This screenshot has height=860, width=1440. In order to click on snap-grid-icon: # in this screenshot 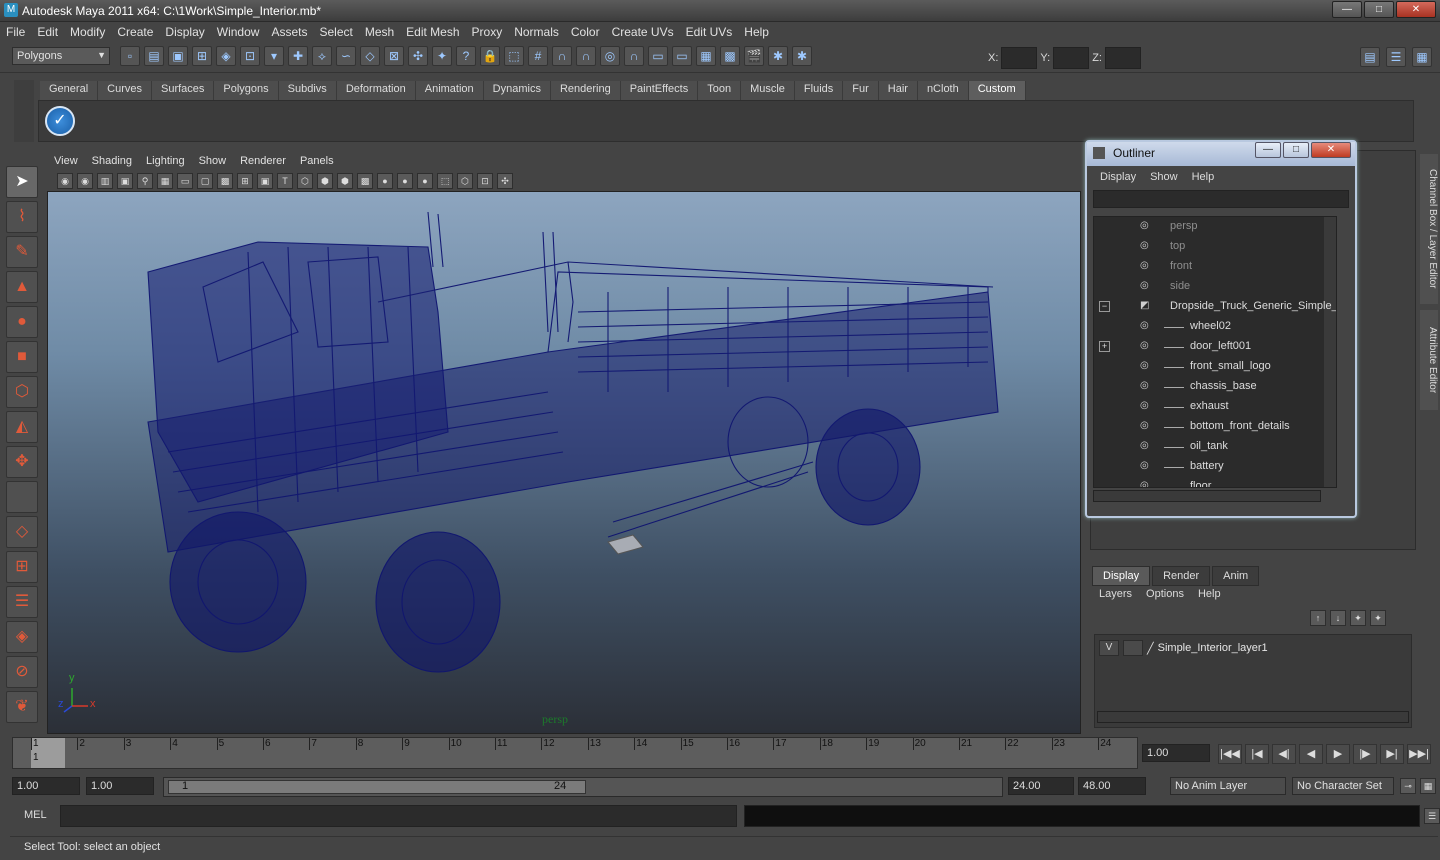, I will do `click(538, 56)`.